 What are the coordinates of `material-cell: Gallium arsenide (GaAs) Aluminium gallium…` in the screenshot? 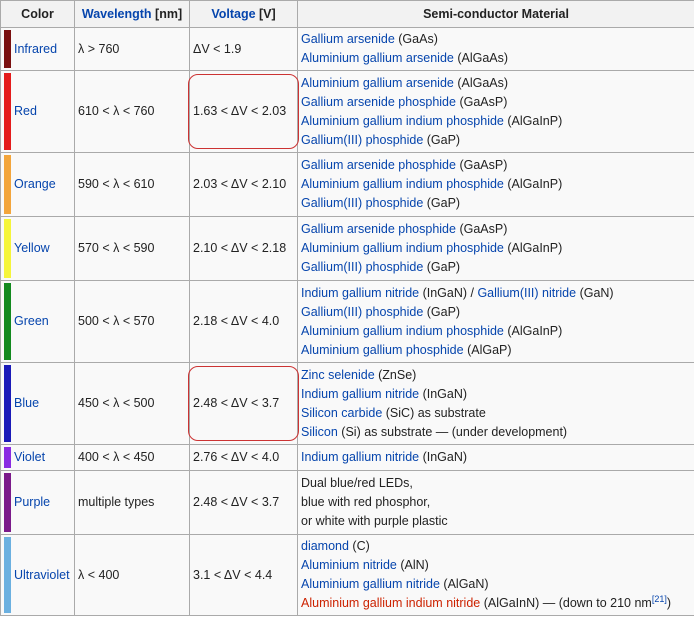 It's located at (495, 49).